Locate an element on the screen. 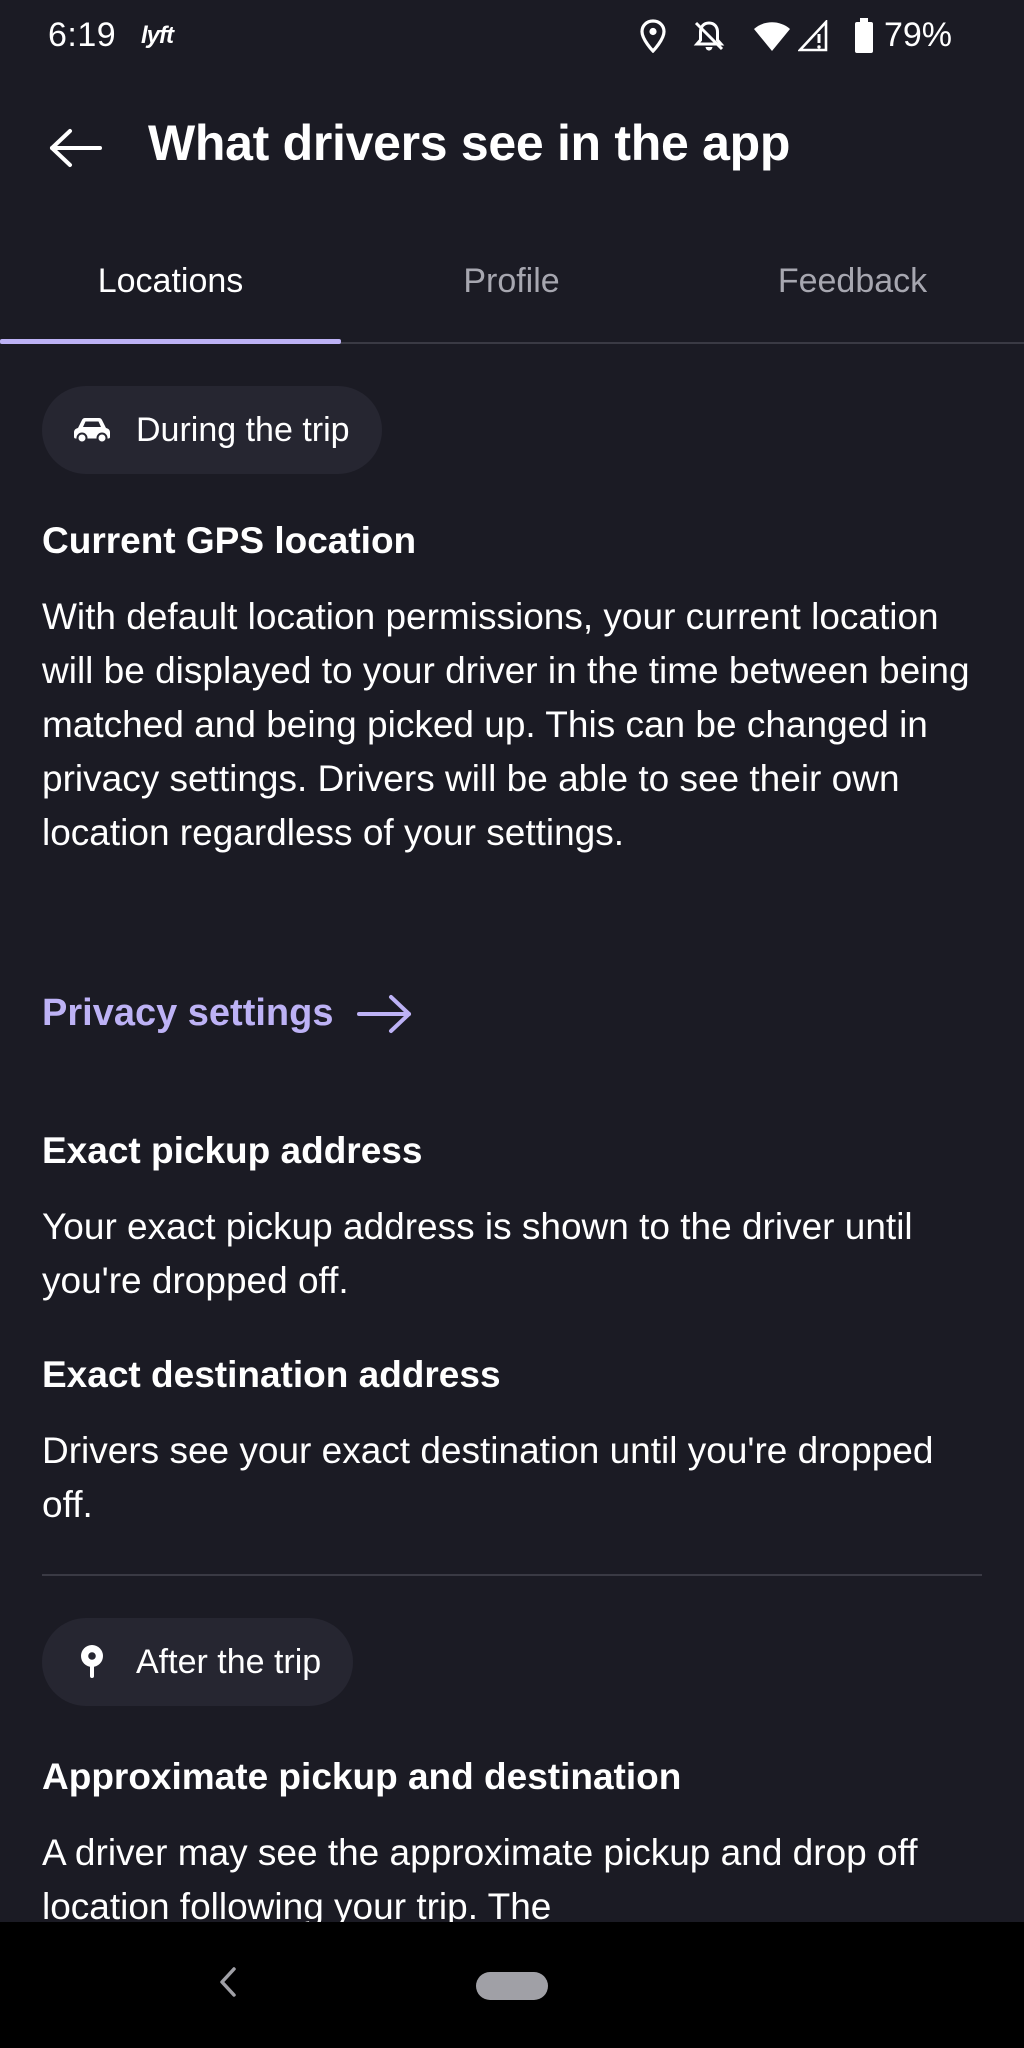 Image resolution: width=1024 pixels, height=2048 pixels. car-icon is located at coordinates (92, 430).